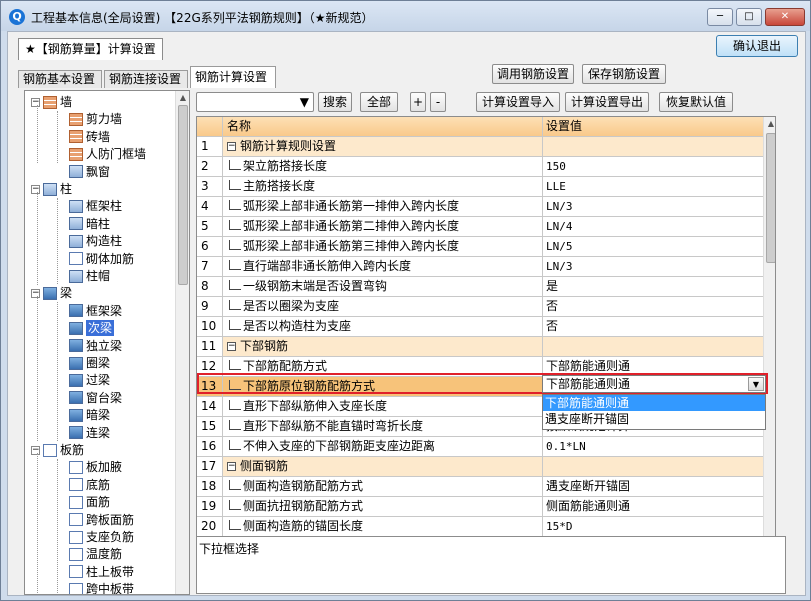  What do you see at coordinates (101, 259) in the screenshot?
I see `tree-item: 砌体加筋` at bounding box center [101, 259].